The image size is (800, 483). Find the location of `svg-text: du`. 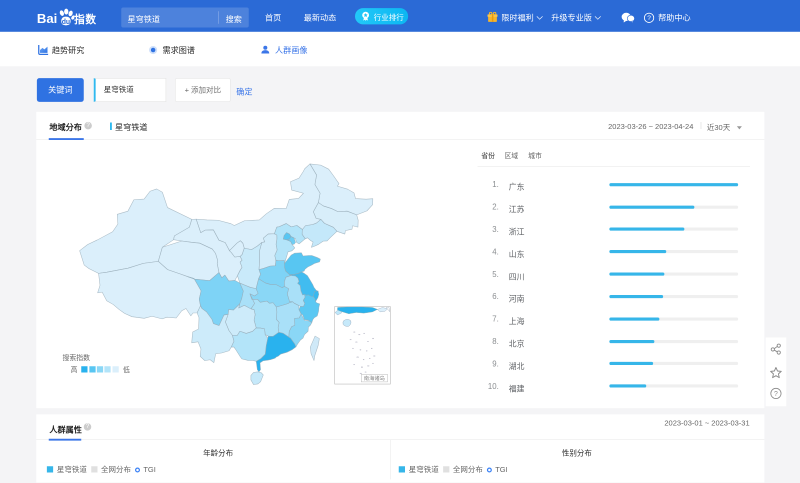

svg-text: du is located at coordinates (66, 22).